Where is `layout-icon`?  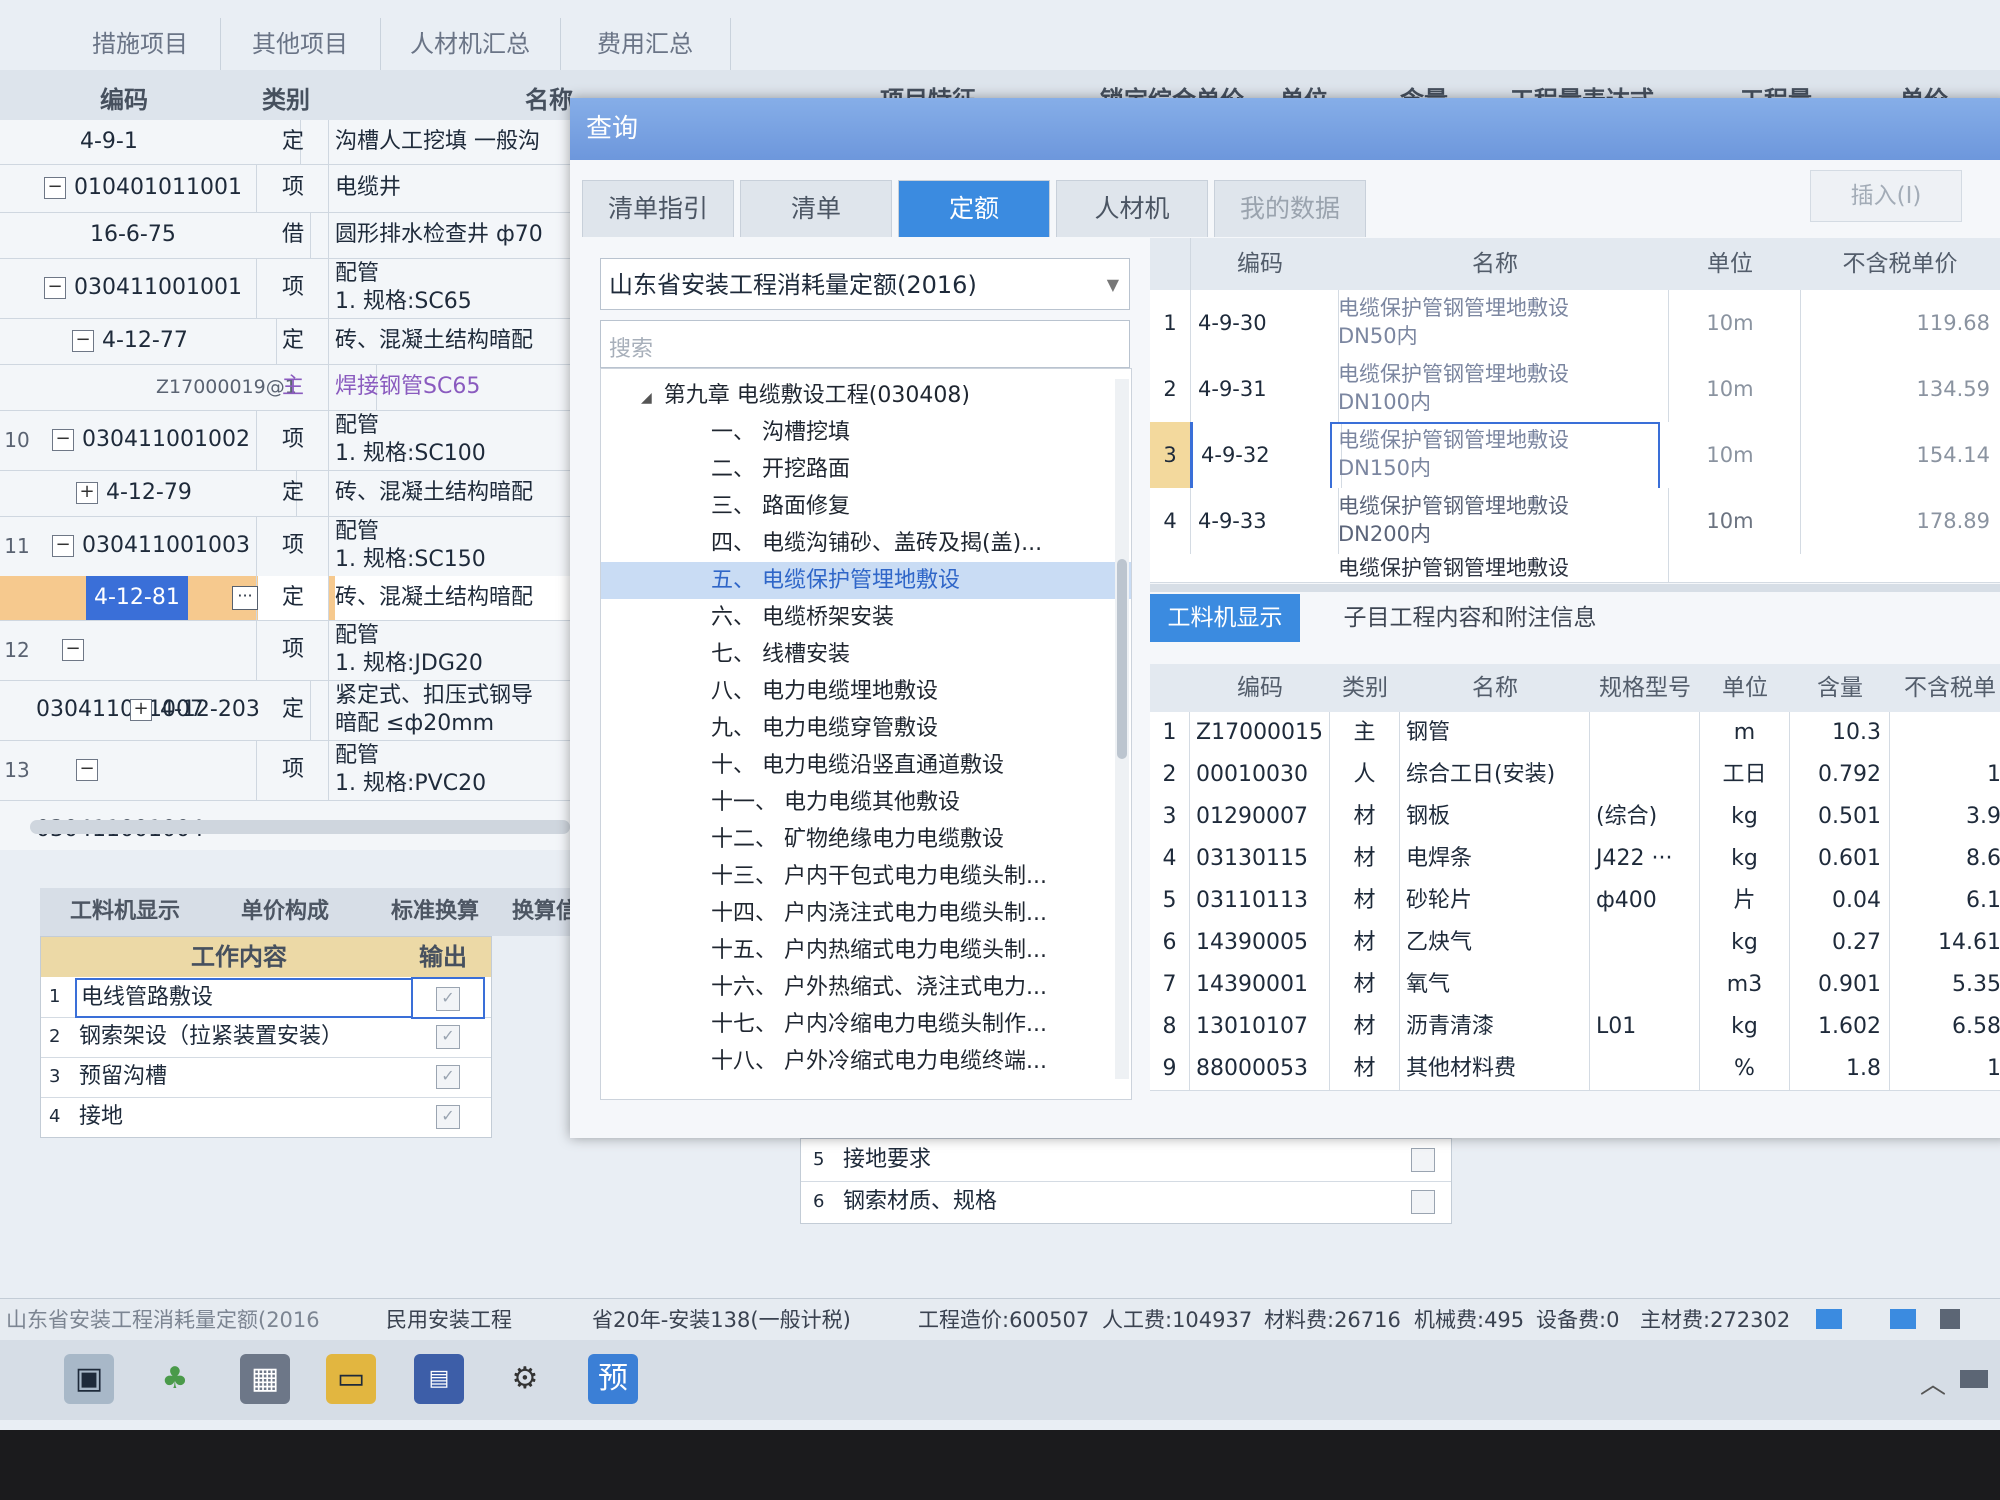
layout-icon is located at coordinates (1903, 1319).